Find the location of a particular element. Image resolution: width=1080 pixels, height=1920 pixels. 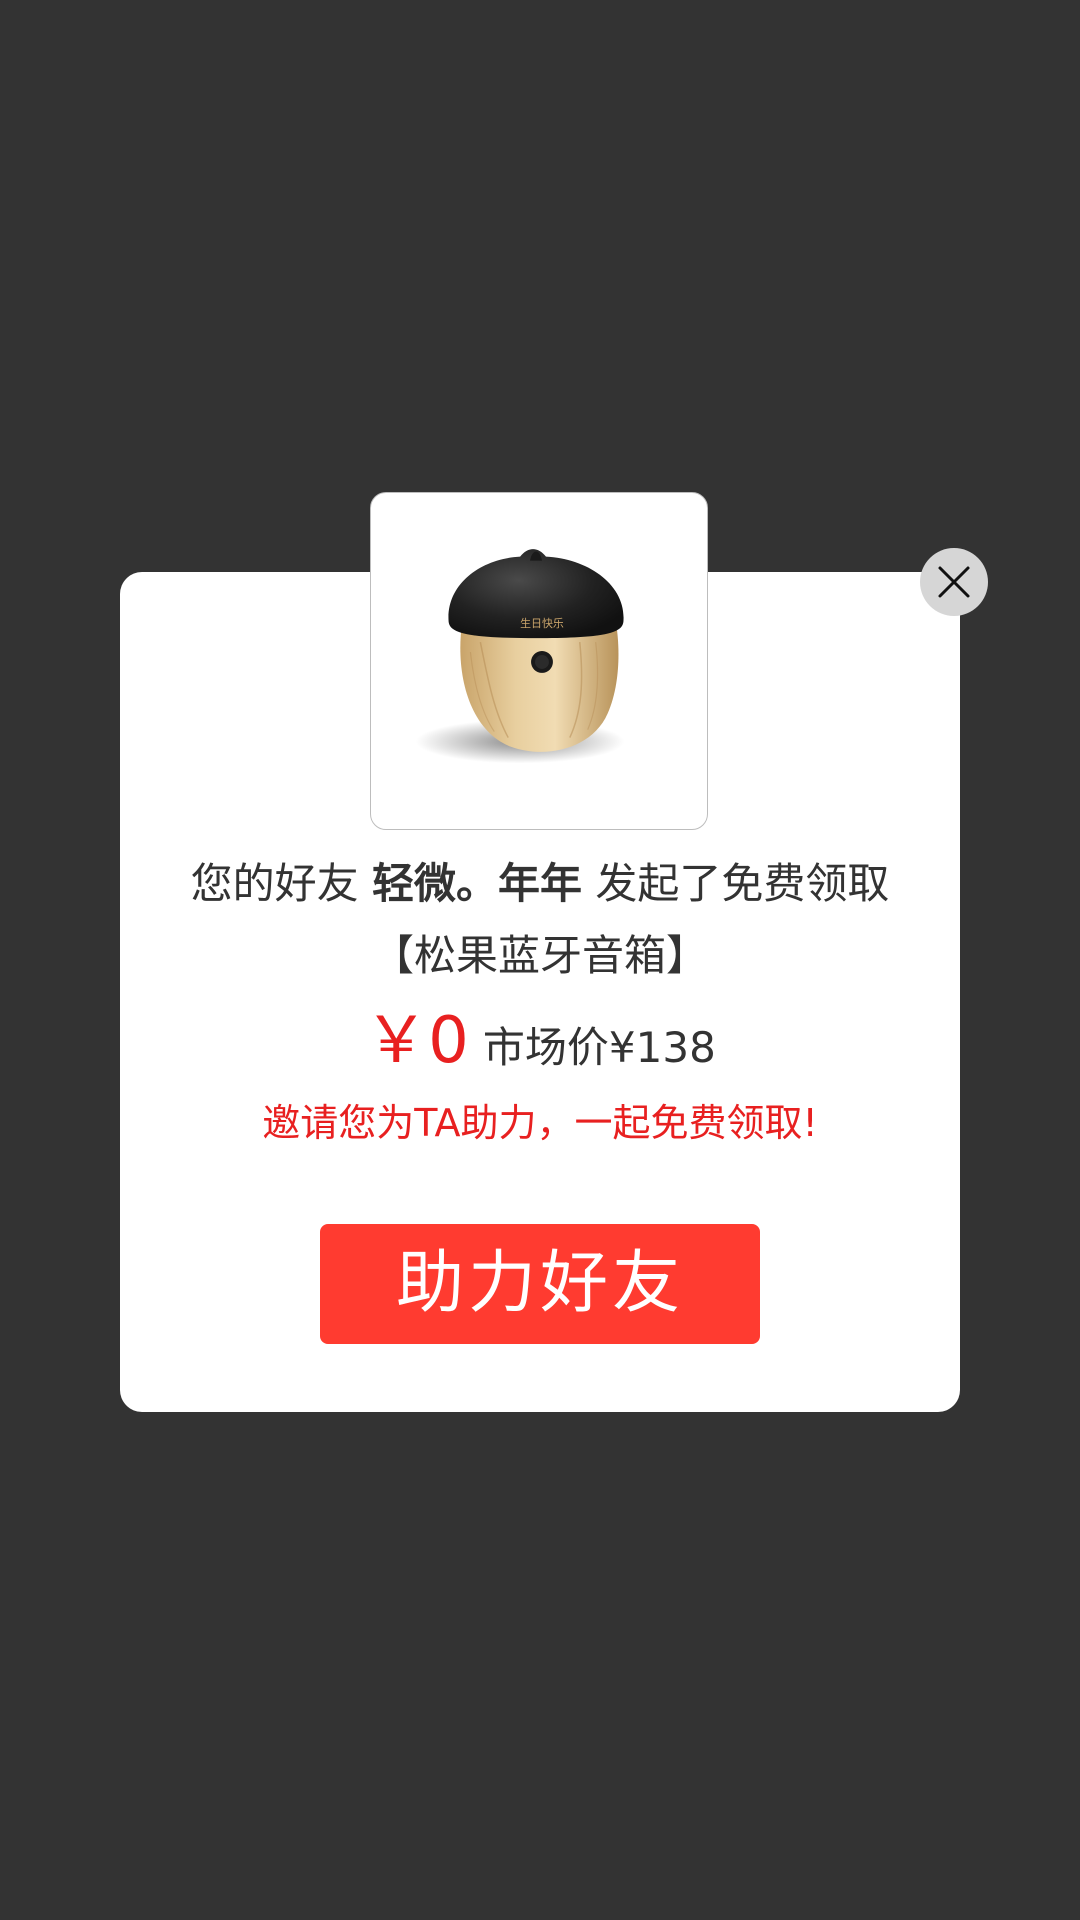

price-row: ￥0 市场价¥138 is located at coordinates (540, 1049).